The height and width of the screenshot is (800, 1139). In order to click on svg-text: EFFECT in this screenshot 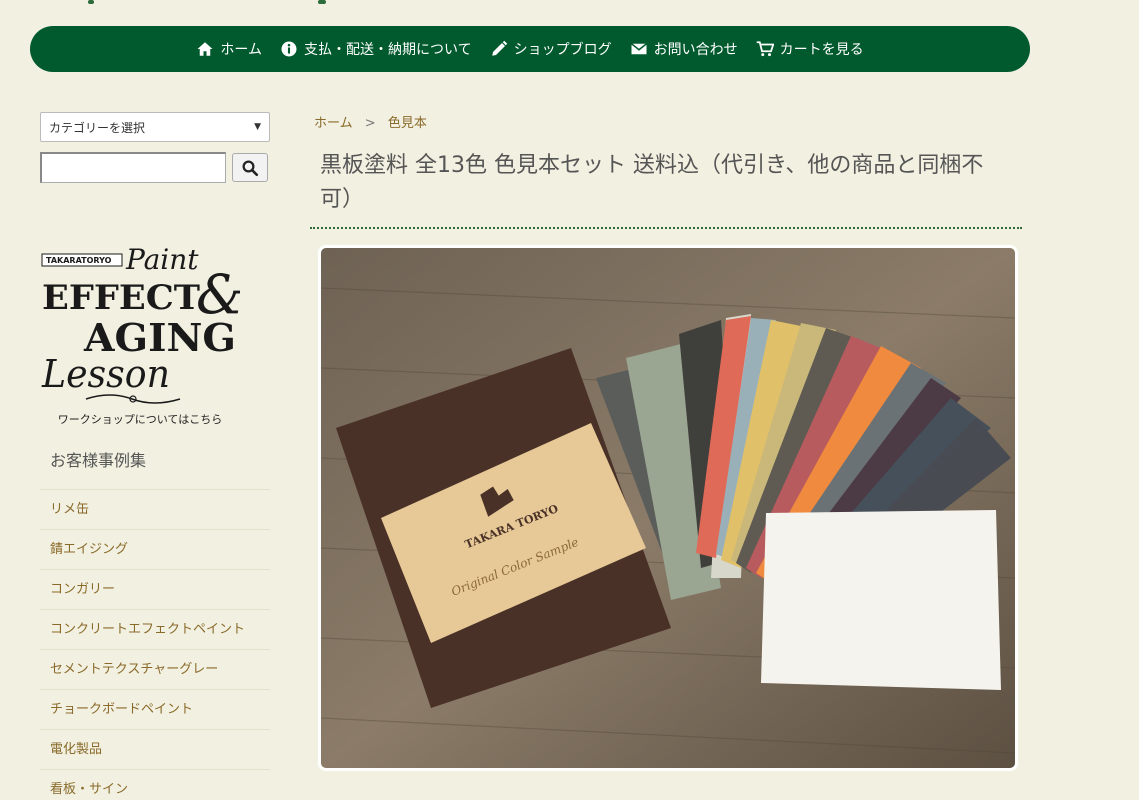, I will do `click(121, 298)`.